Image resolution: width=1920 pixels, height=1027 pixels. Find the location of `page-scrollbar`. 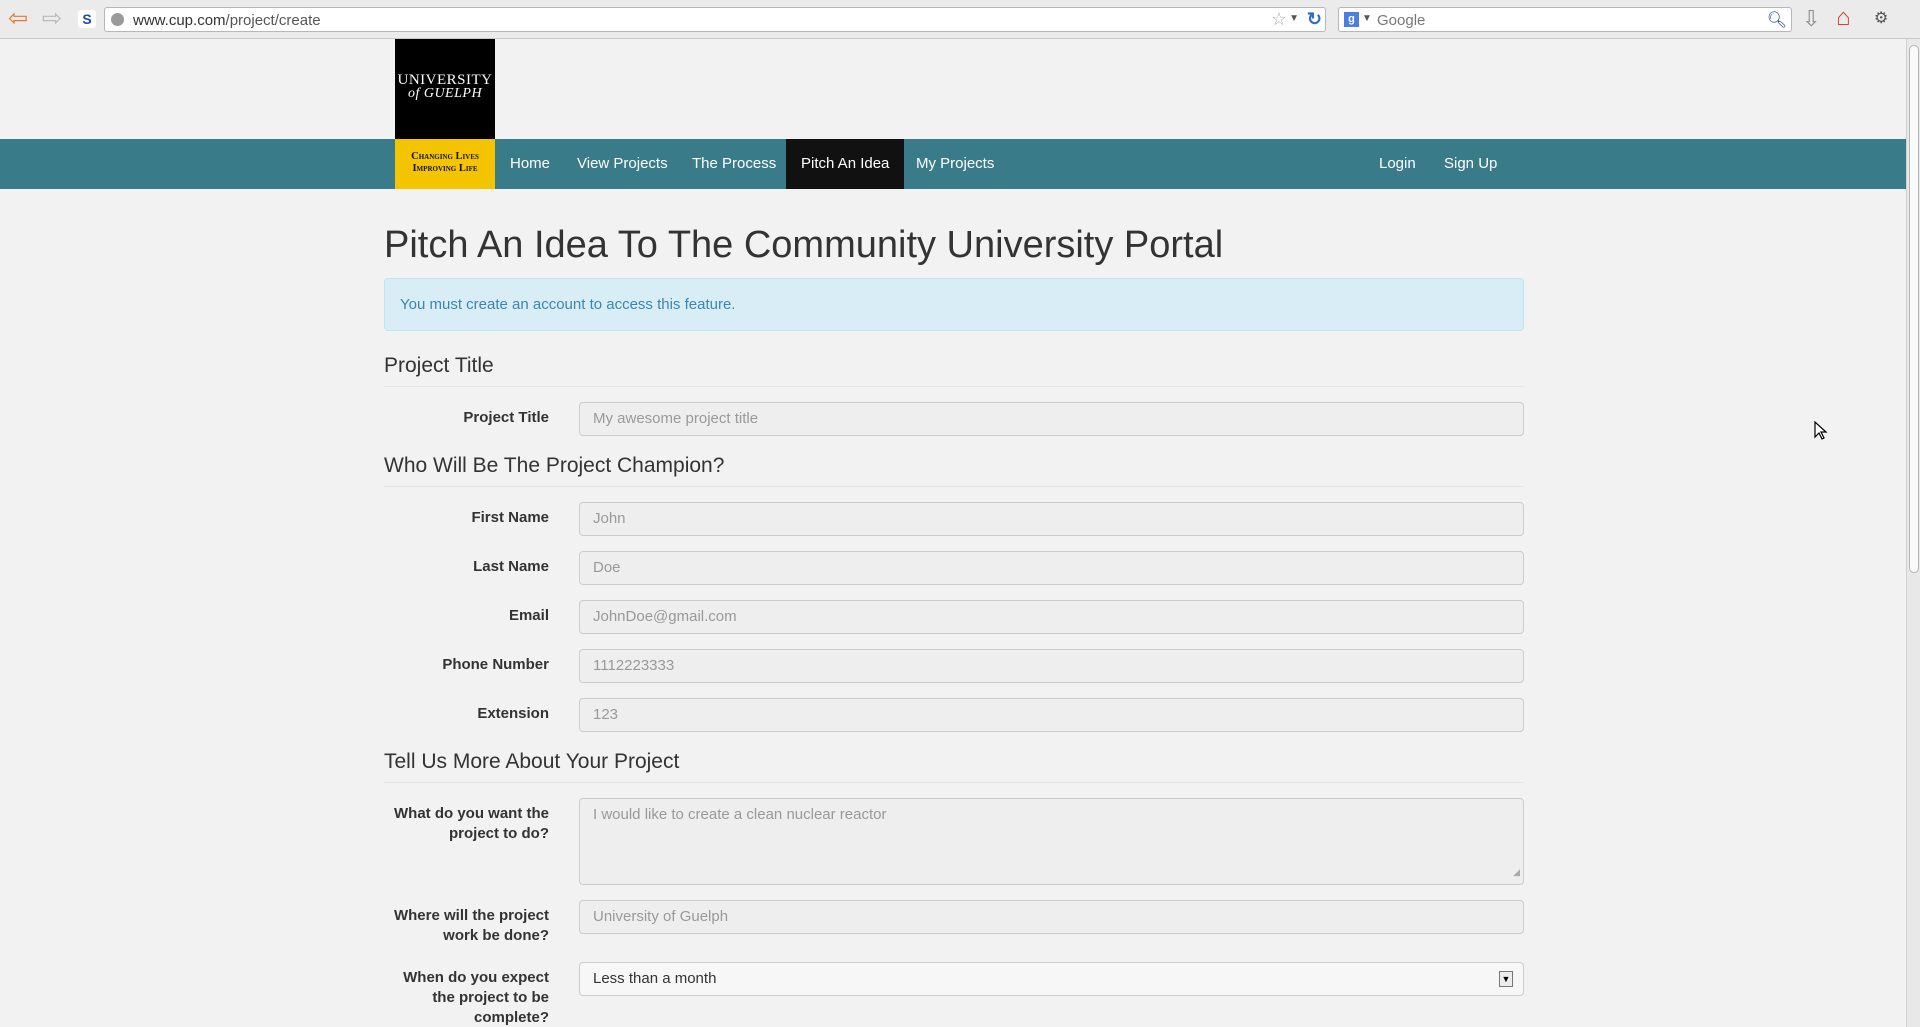

page-scrollbar is located at coordinates (1913, 533).